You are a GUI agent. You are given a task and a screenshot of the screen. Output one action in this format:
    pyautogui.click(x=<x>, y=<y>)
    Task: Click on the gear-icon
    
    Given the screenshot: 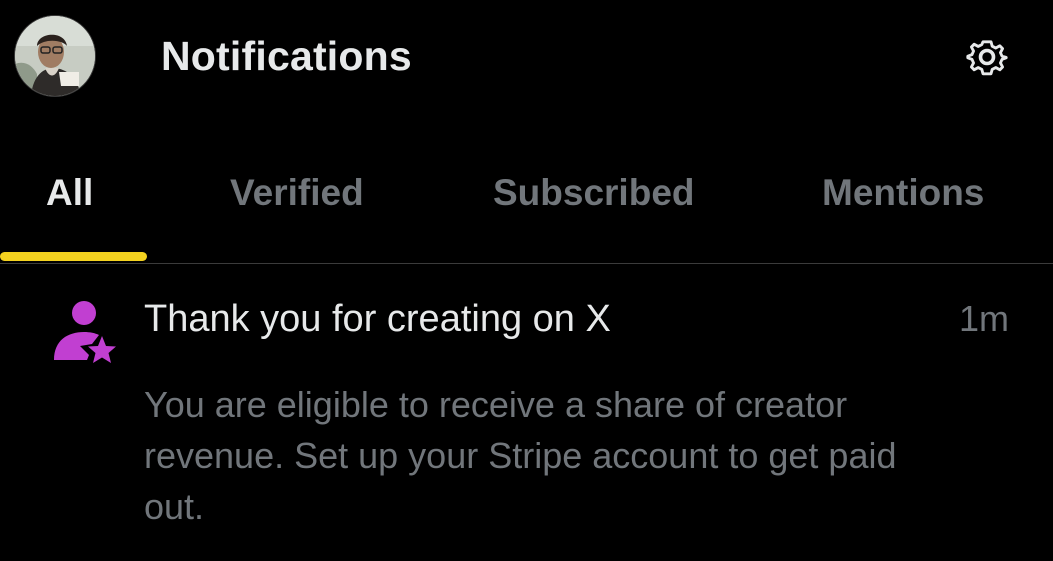 What is the action you would take?
    pyautogui.click(x=987, y=58)
    